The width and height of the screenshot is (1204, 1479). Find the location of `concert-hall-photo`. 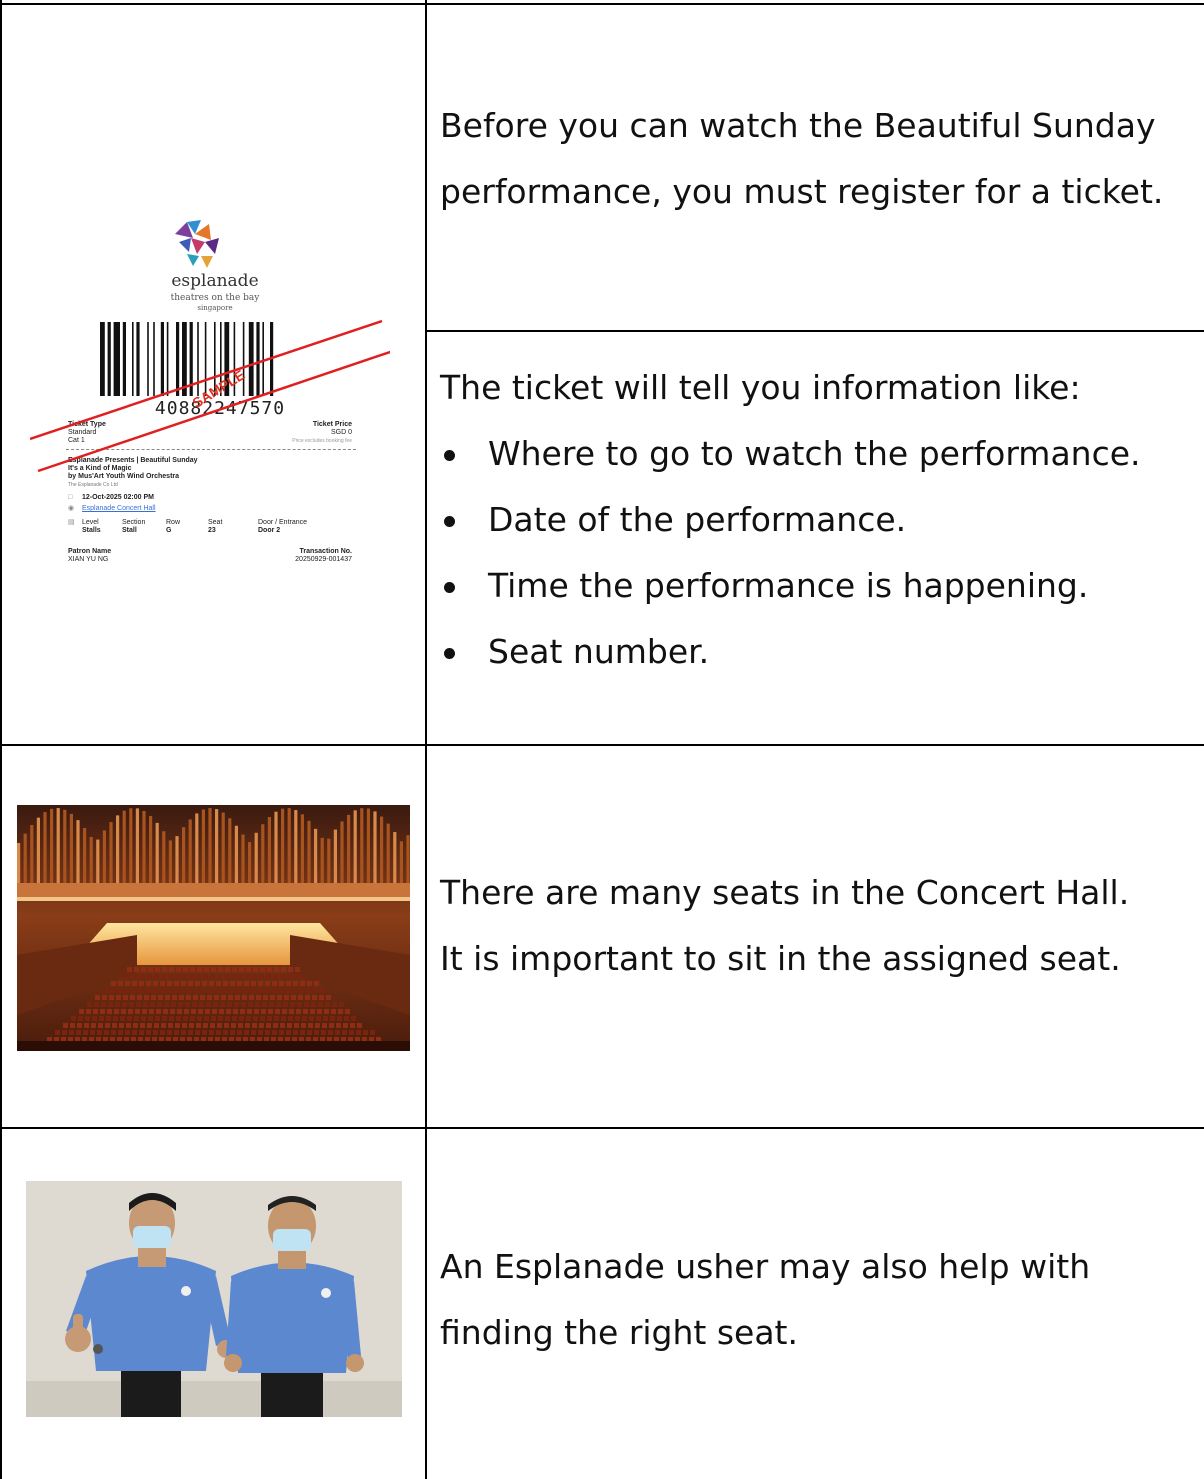

concert-hall-photo is located at coordinates (213, 928).